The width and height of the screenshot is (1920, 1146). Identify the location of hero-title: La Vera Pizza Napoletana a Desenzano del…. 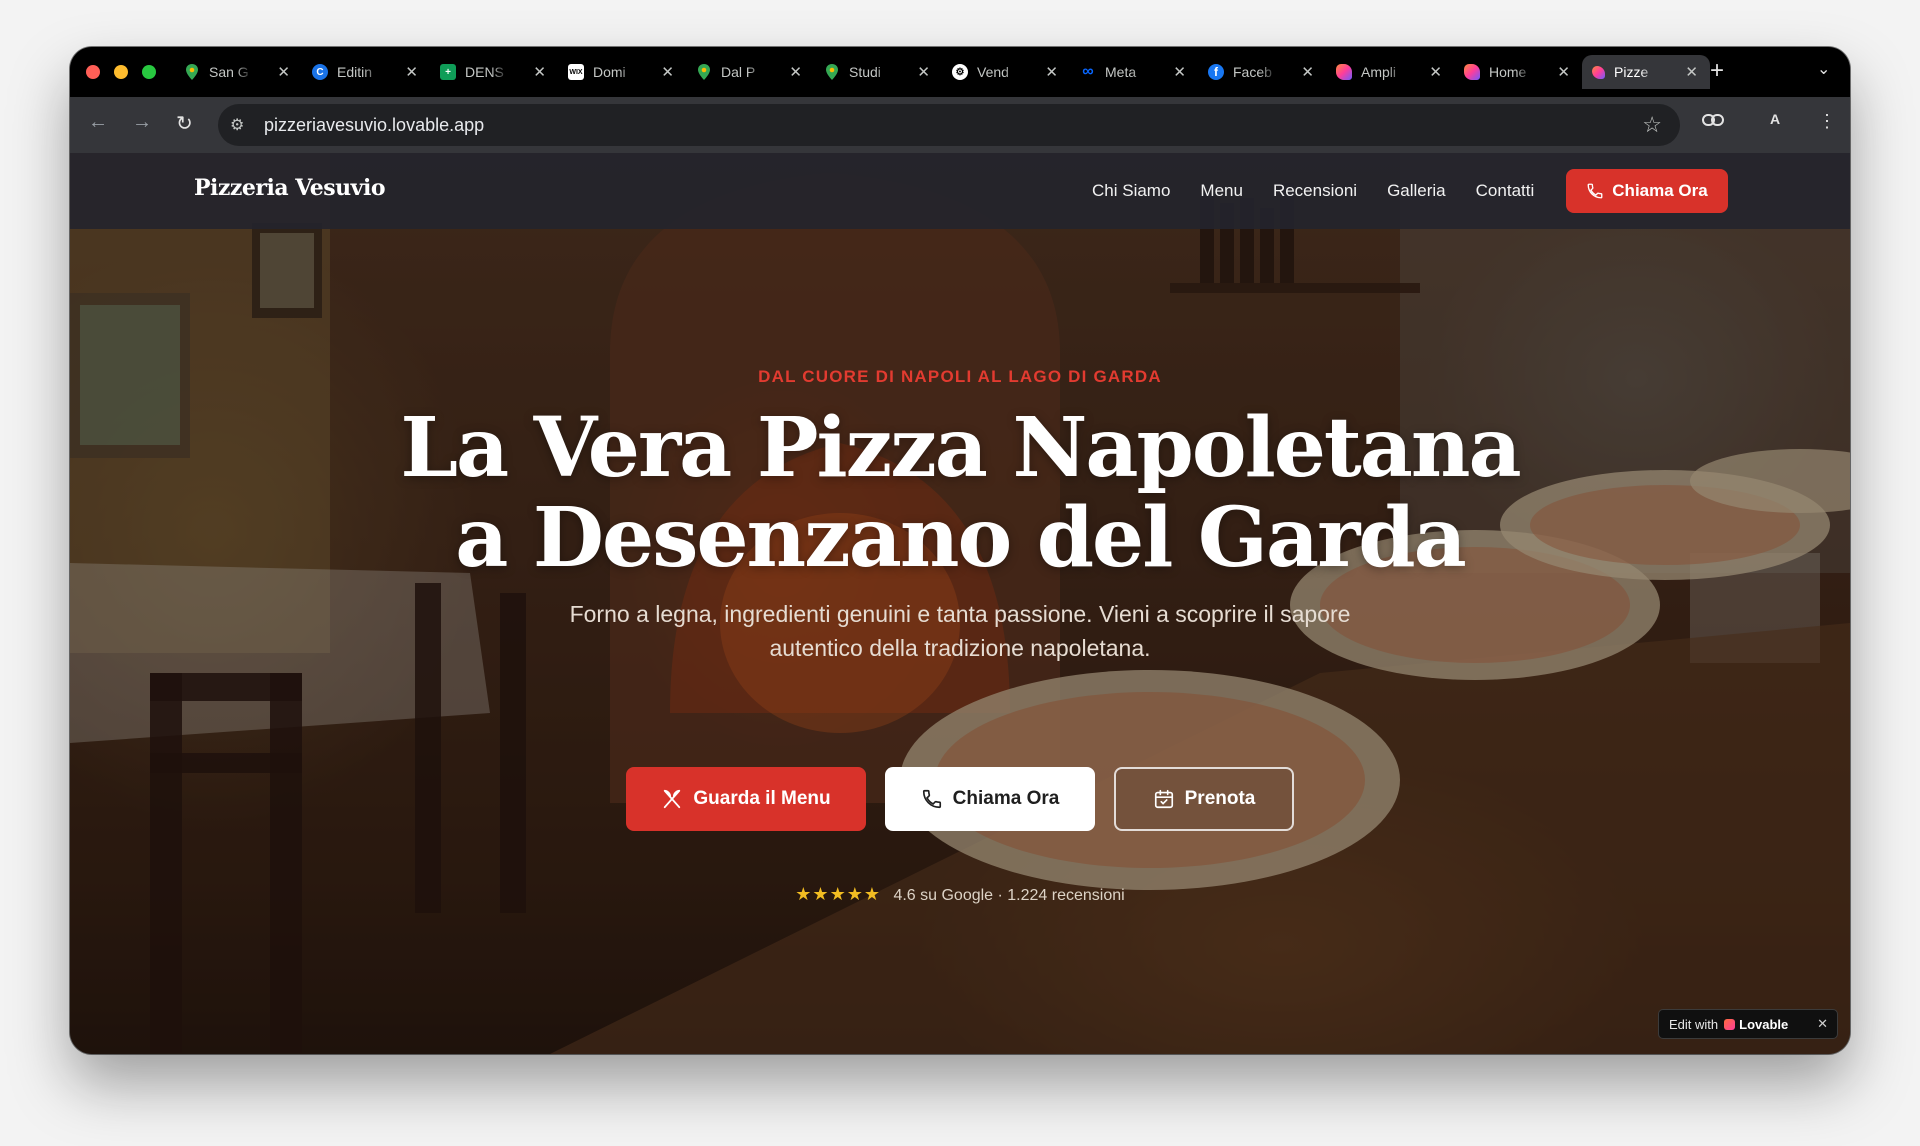
(960, 493).